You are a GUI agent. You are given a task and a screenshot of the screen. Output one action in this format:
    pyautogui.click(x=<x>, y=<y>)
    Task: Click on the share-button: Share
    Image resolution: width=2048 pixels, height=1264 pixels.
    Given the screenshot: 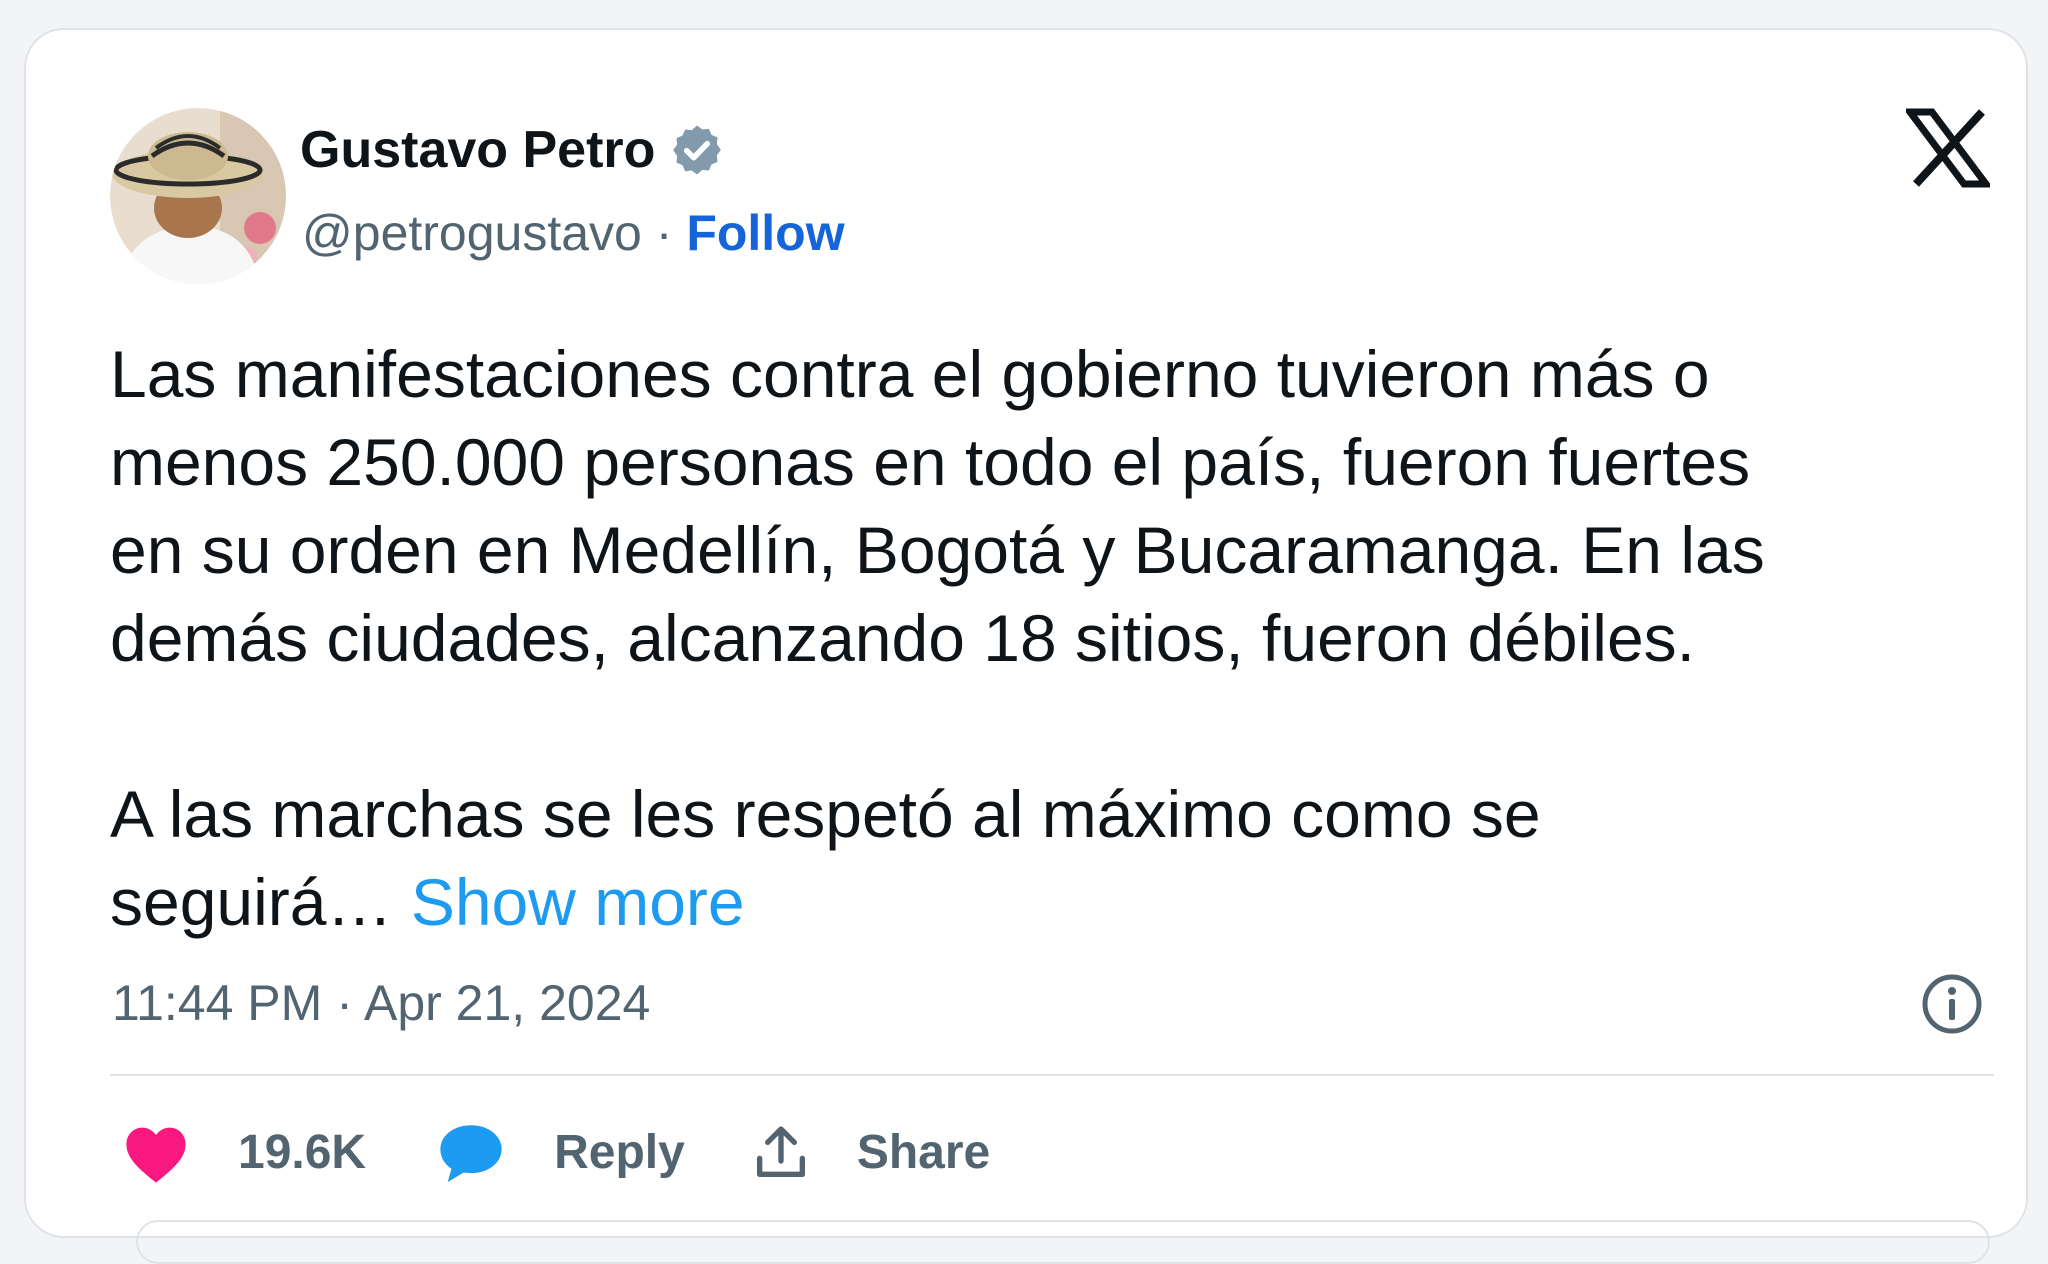 What is the action you would take?
    pyautogui.click(x=869, y=1153)
    